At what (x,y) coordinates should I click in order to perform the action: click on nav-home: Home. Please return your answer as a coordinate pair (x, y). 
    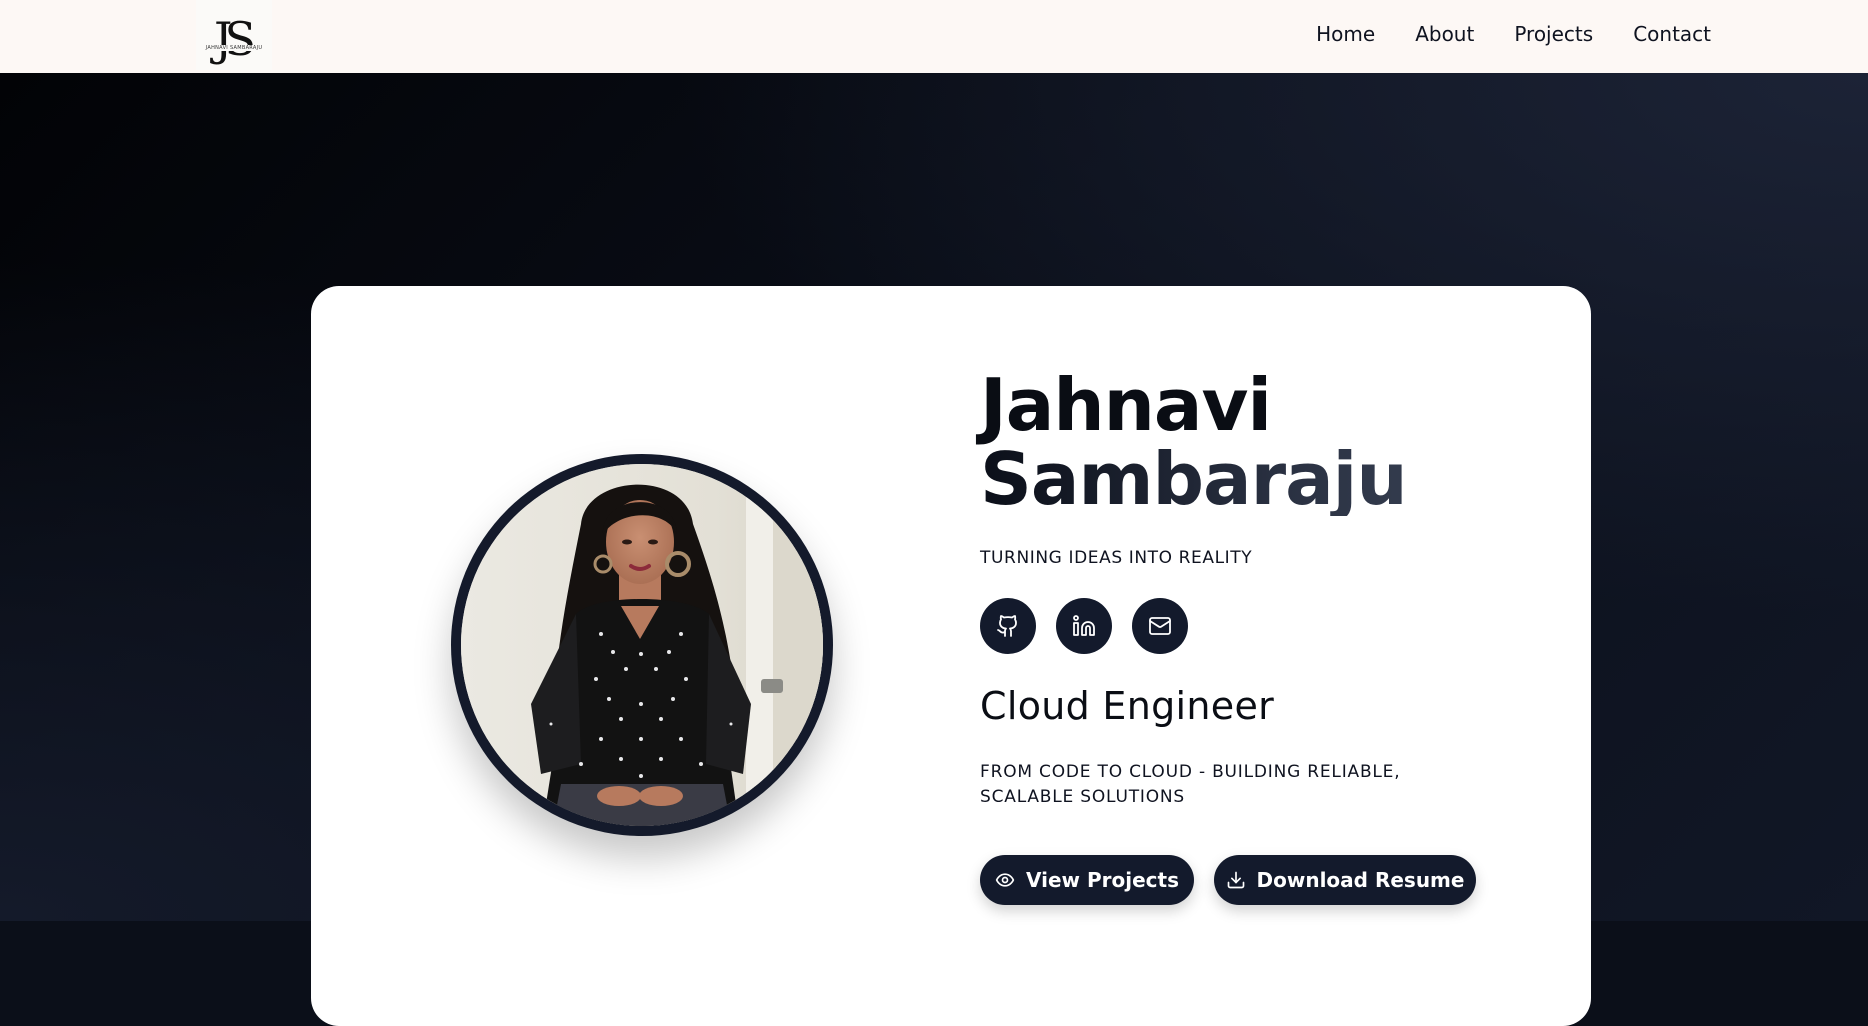
    Looking at the image, I should click on (1345, 34).